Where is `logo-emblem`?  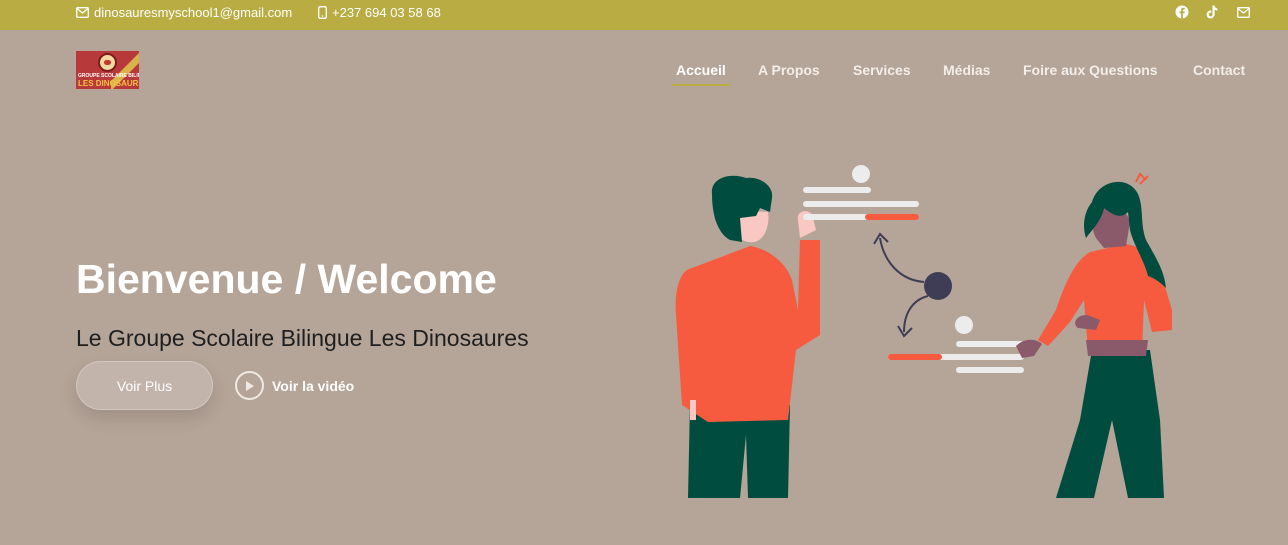
logo-emblem is located at coordinates (107, 62).